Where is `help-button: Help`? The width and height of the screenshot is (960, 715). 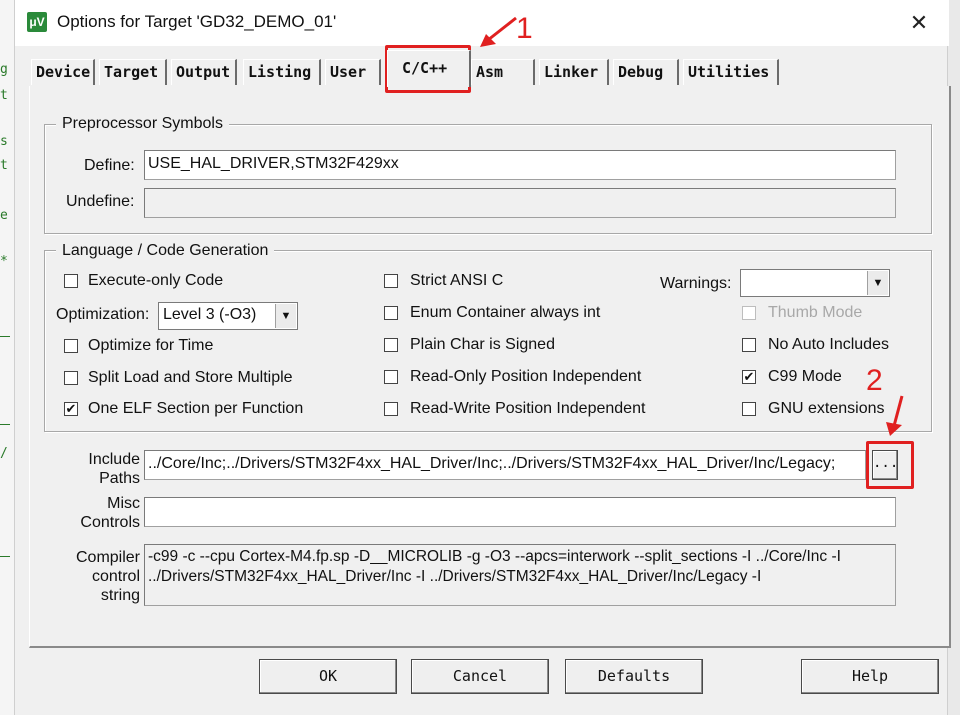 help-button: Help is located at coordinates (870, 676).